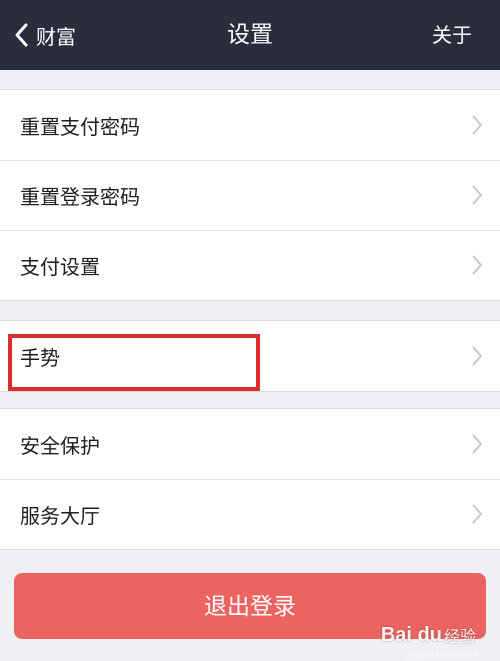 The image size is (500, 661). Describe the element at coordinates (250, 444) in the screenshot. I see `security-protection-item: 安全保护` at that location.